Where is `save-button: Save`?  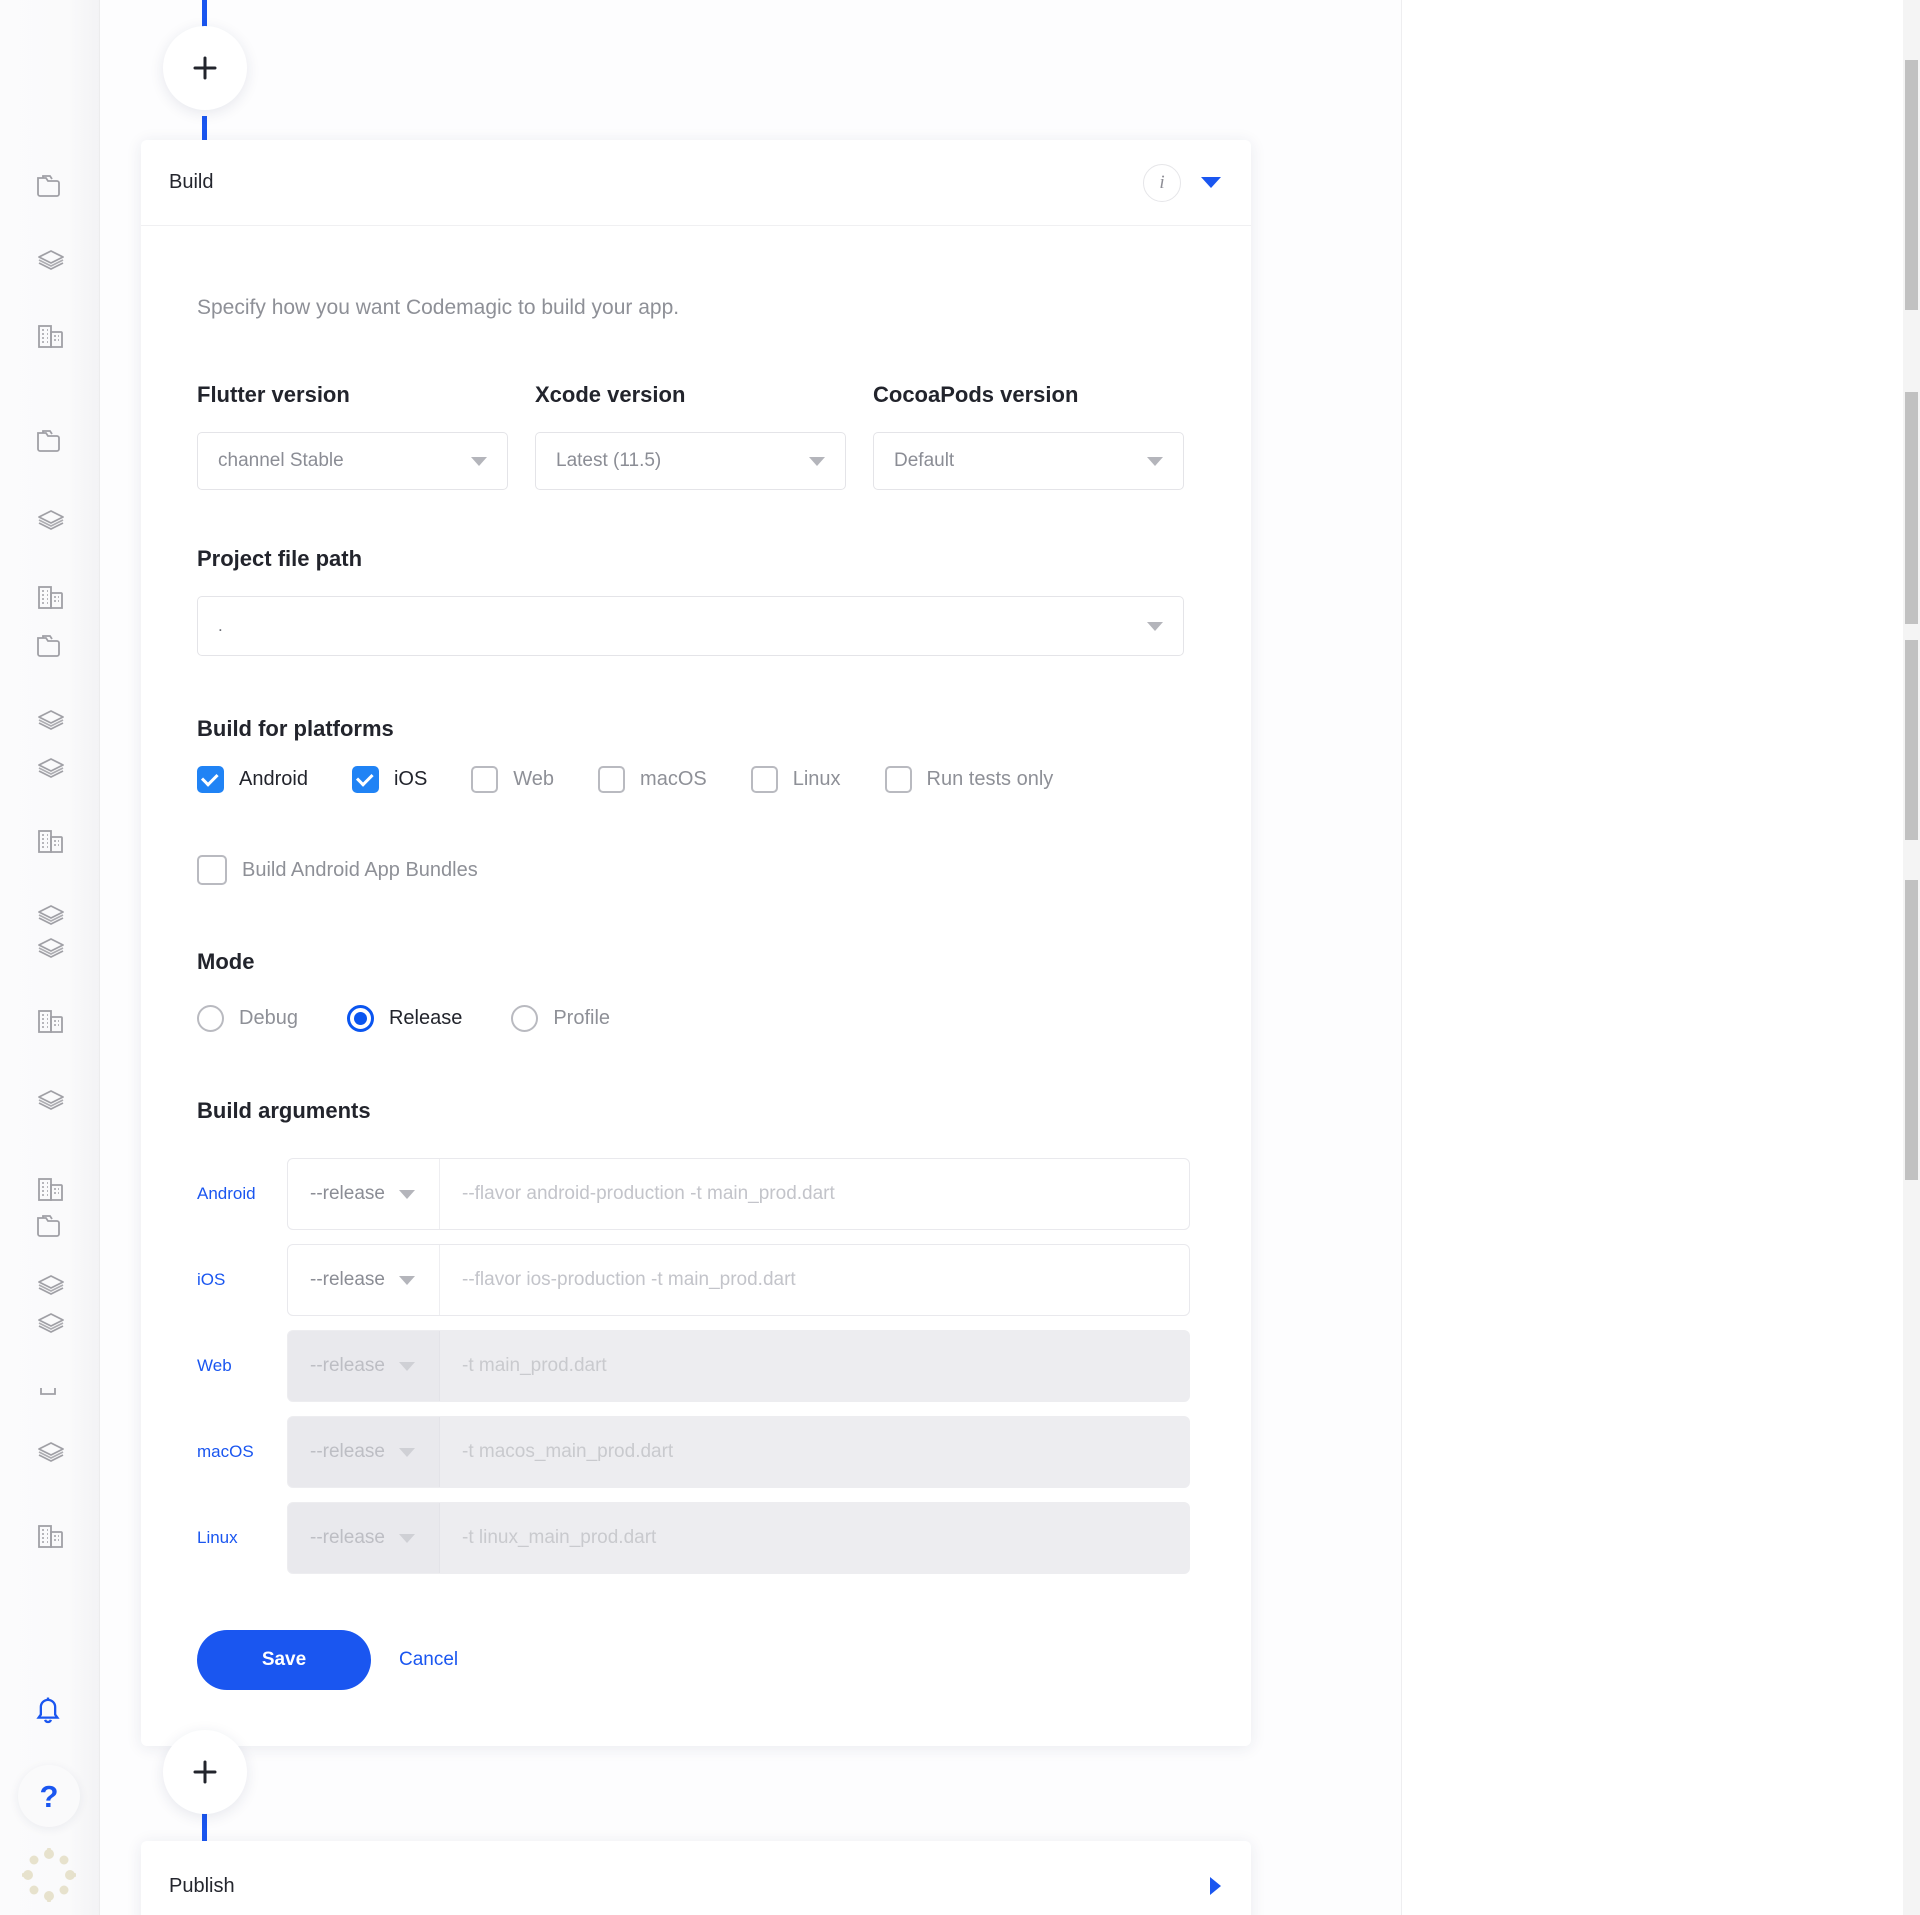
save-button: Save is located at coordinates (284, 1660).